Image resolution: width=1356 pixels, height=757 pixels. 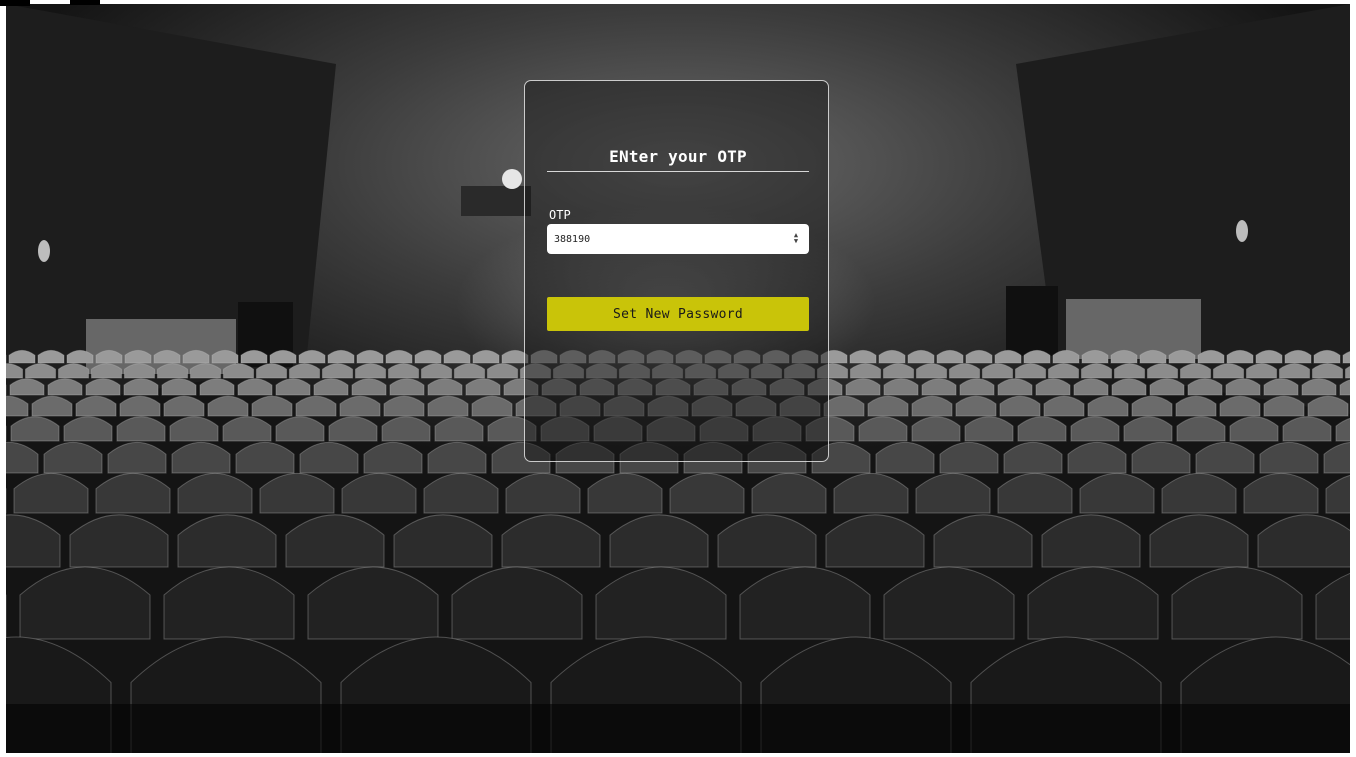 What do you see at coordinates (678, 171) in the screenshot?
I see `title-divider` at bounding box center [678, 171].